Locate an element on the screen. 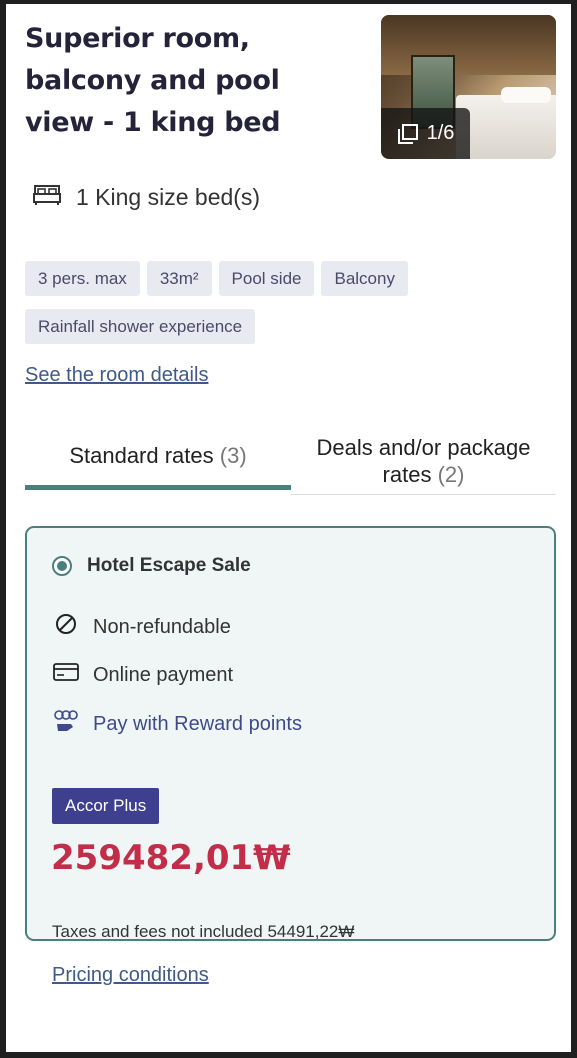  gallery-counter-text: 1/6 is located at coordinates (440, 133).